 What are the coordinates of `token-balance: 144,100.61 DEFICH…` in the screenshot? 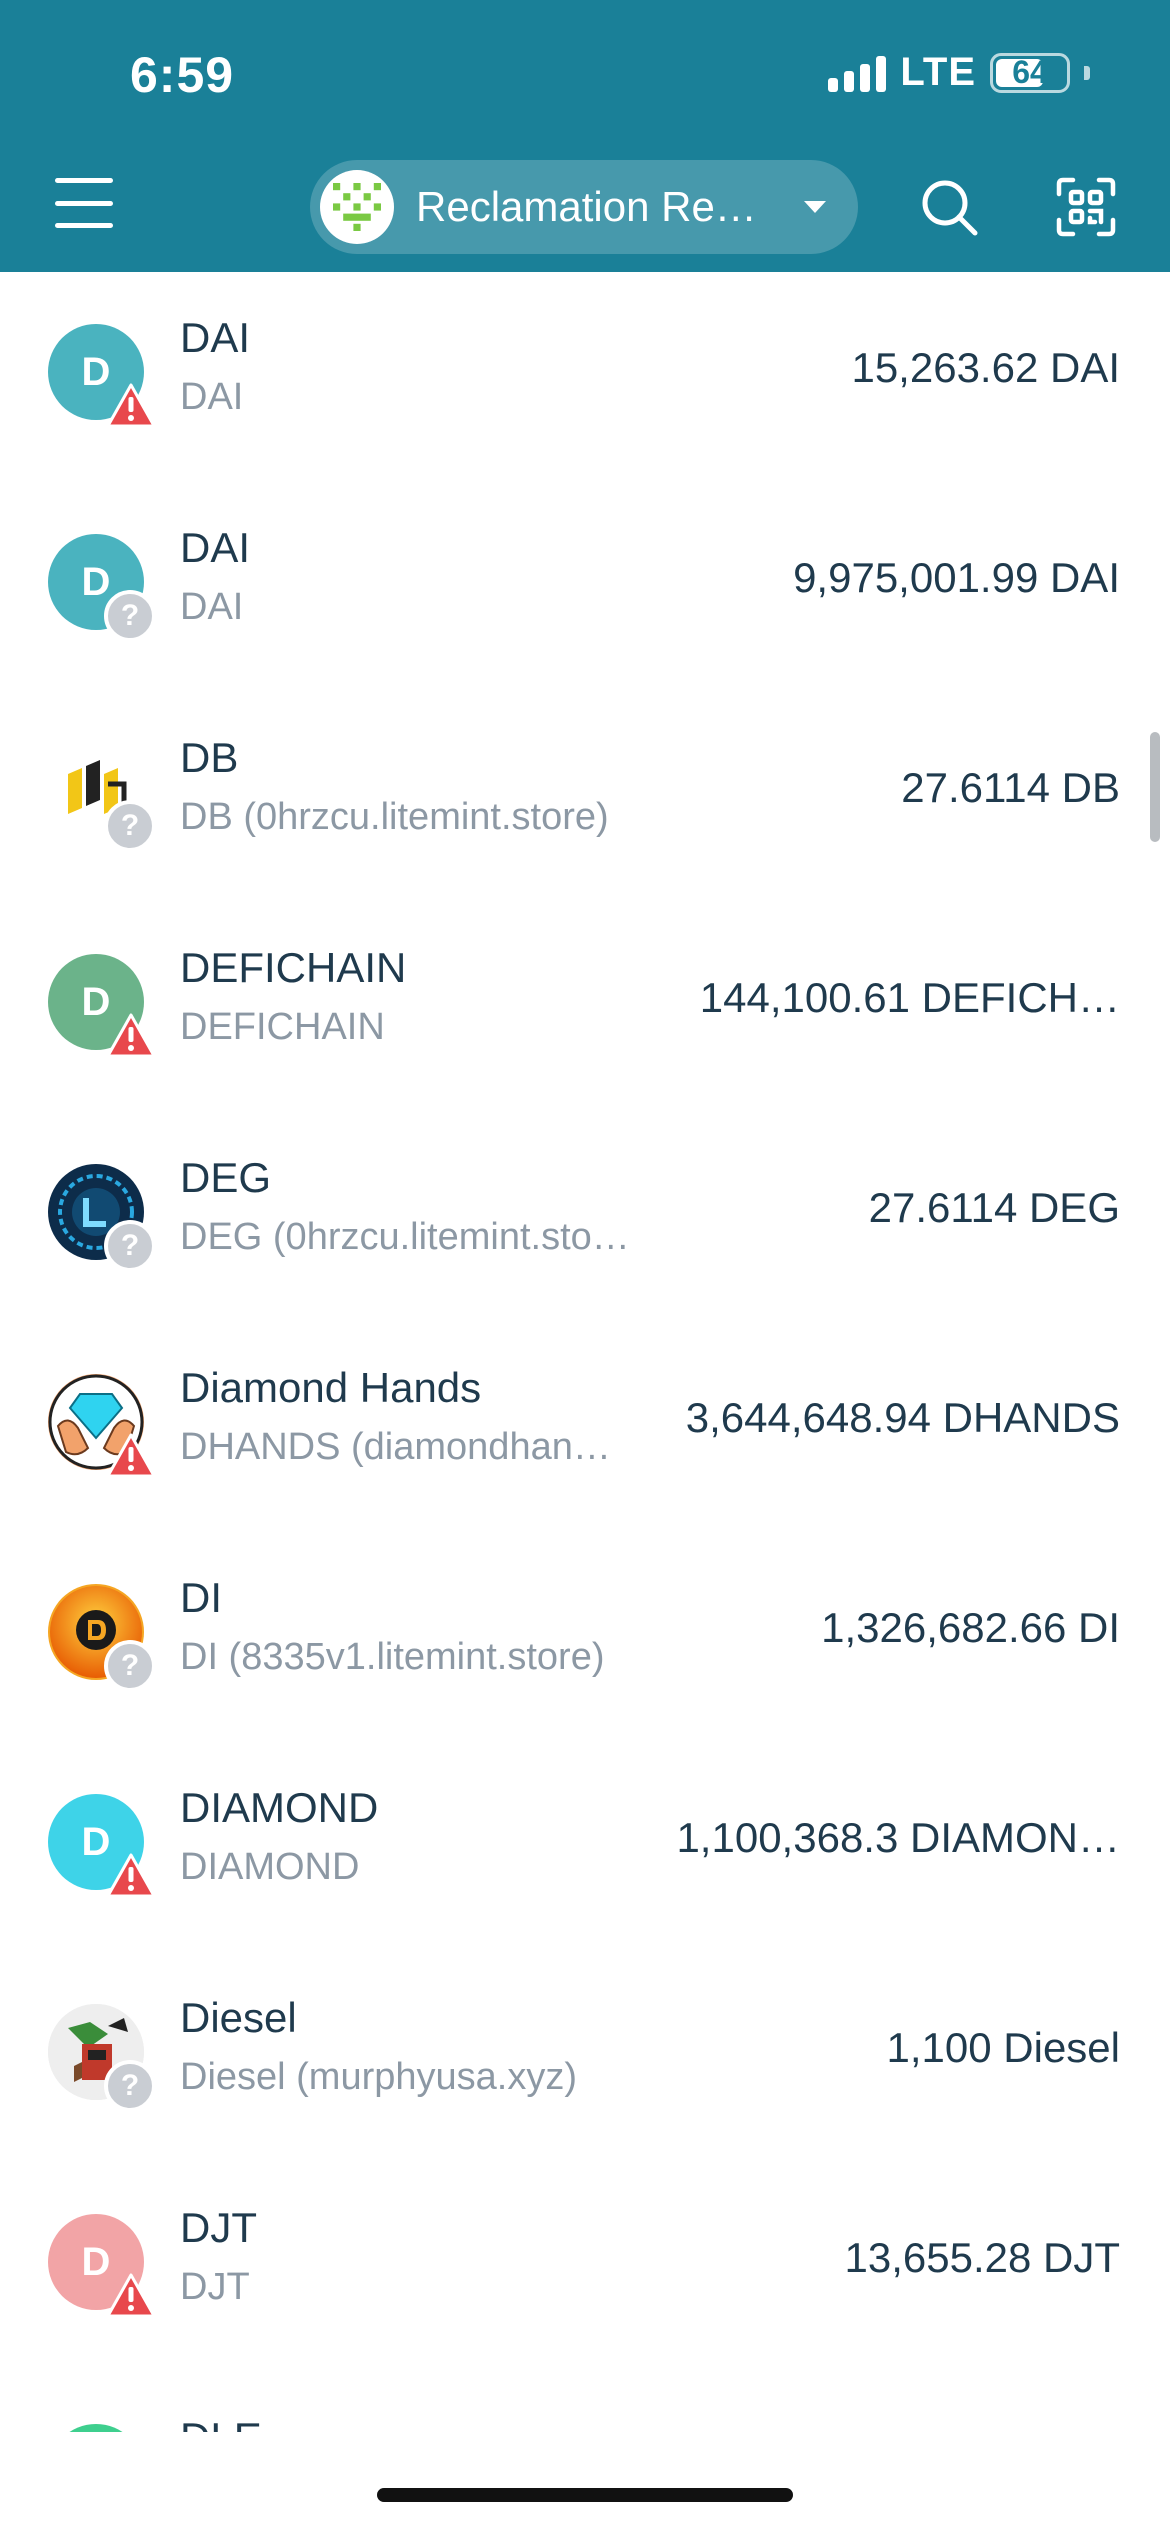 It's located at (909, 997).